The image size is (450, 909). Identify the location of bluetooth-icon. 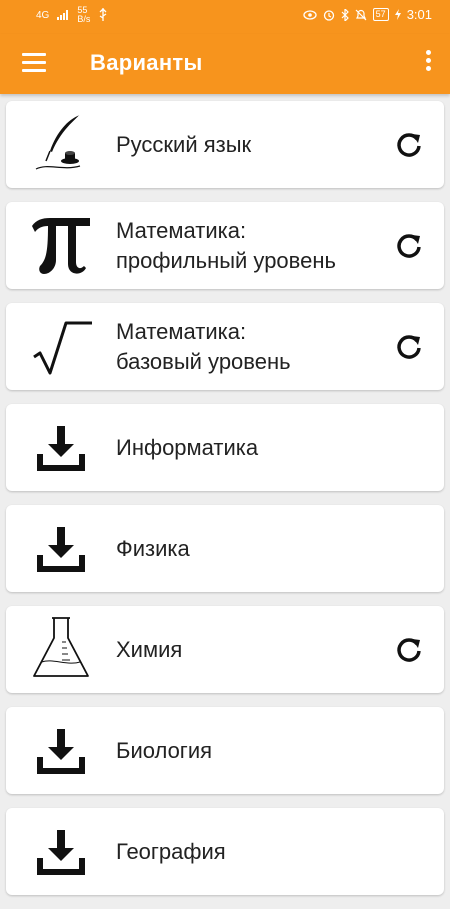
(345, 14).